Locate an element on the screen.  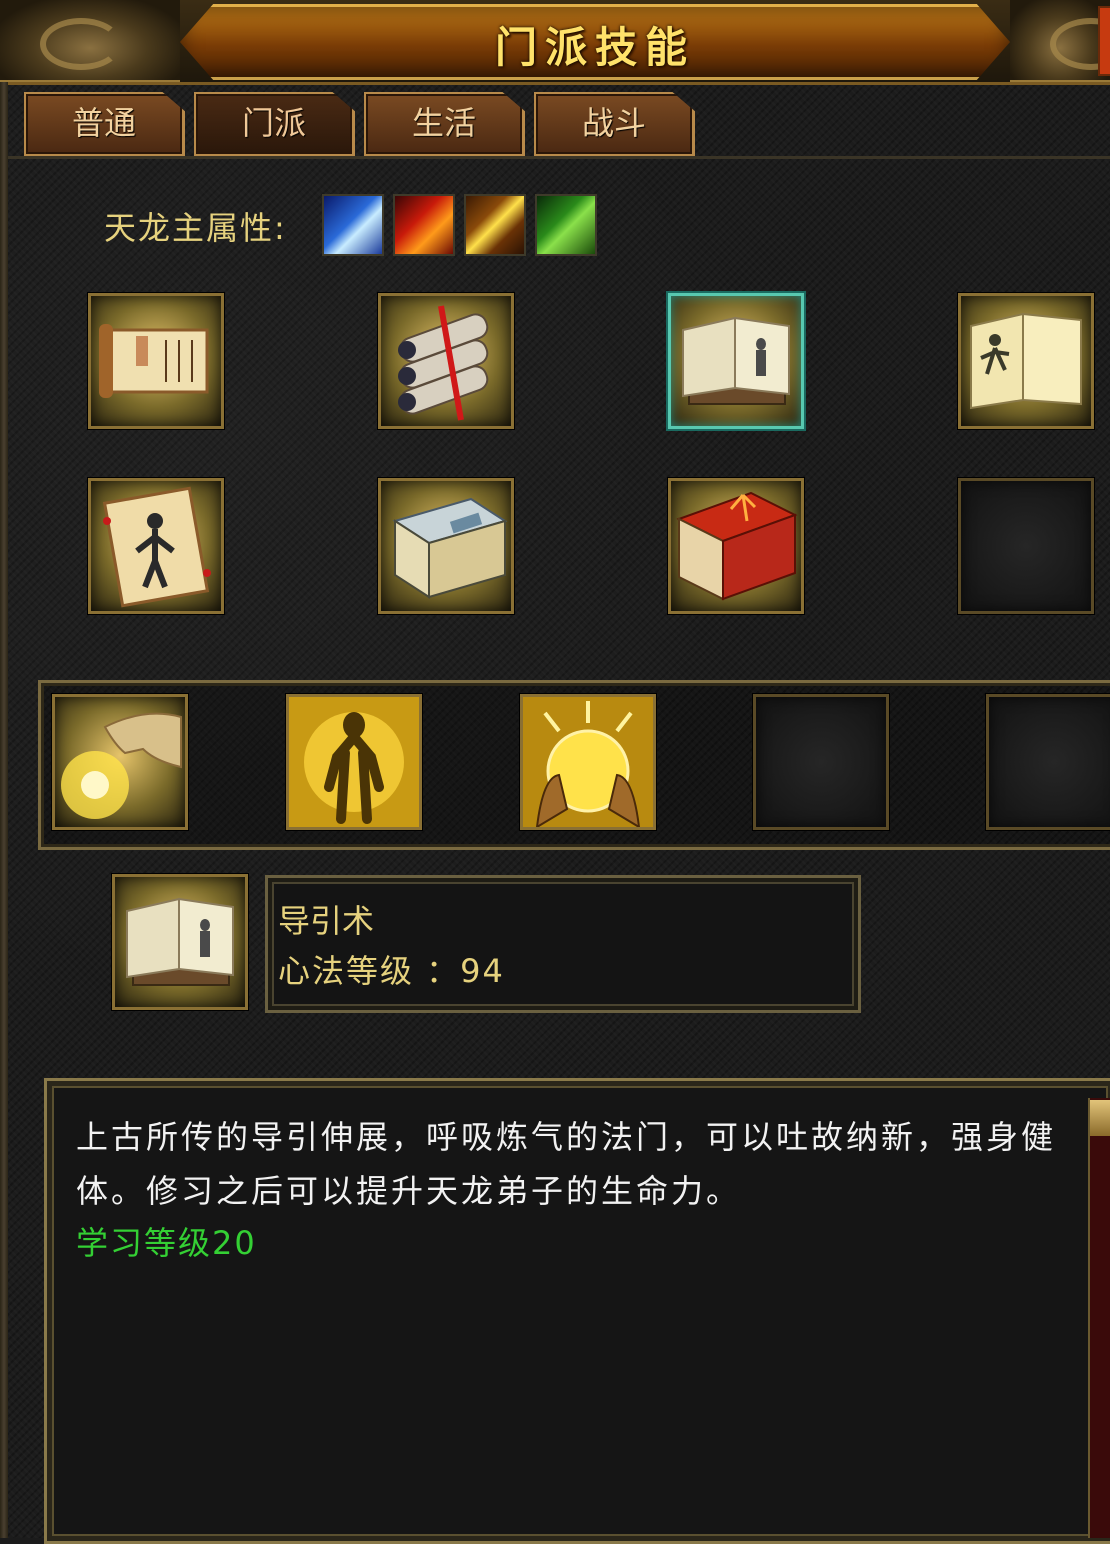
tab-normal: 普通 is located at coordinates (104, 124).